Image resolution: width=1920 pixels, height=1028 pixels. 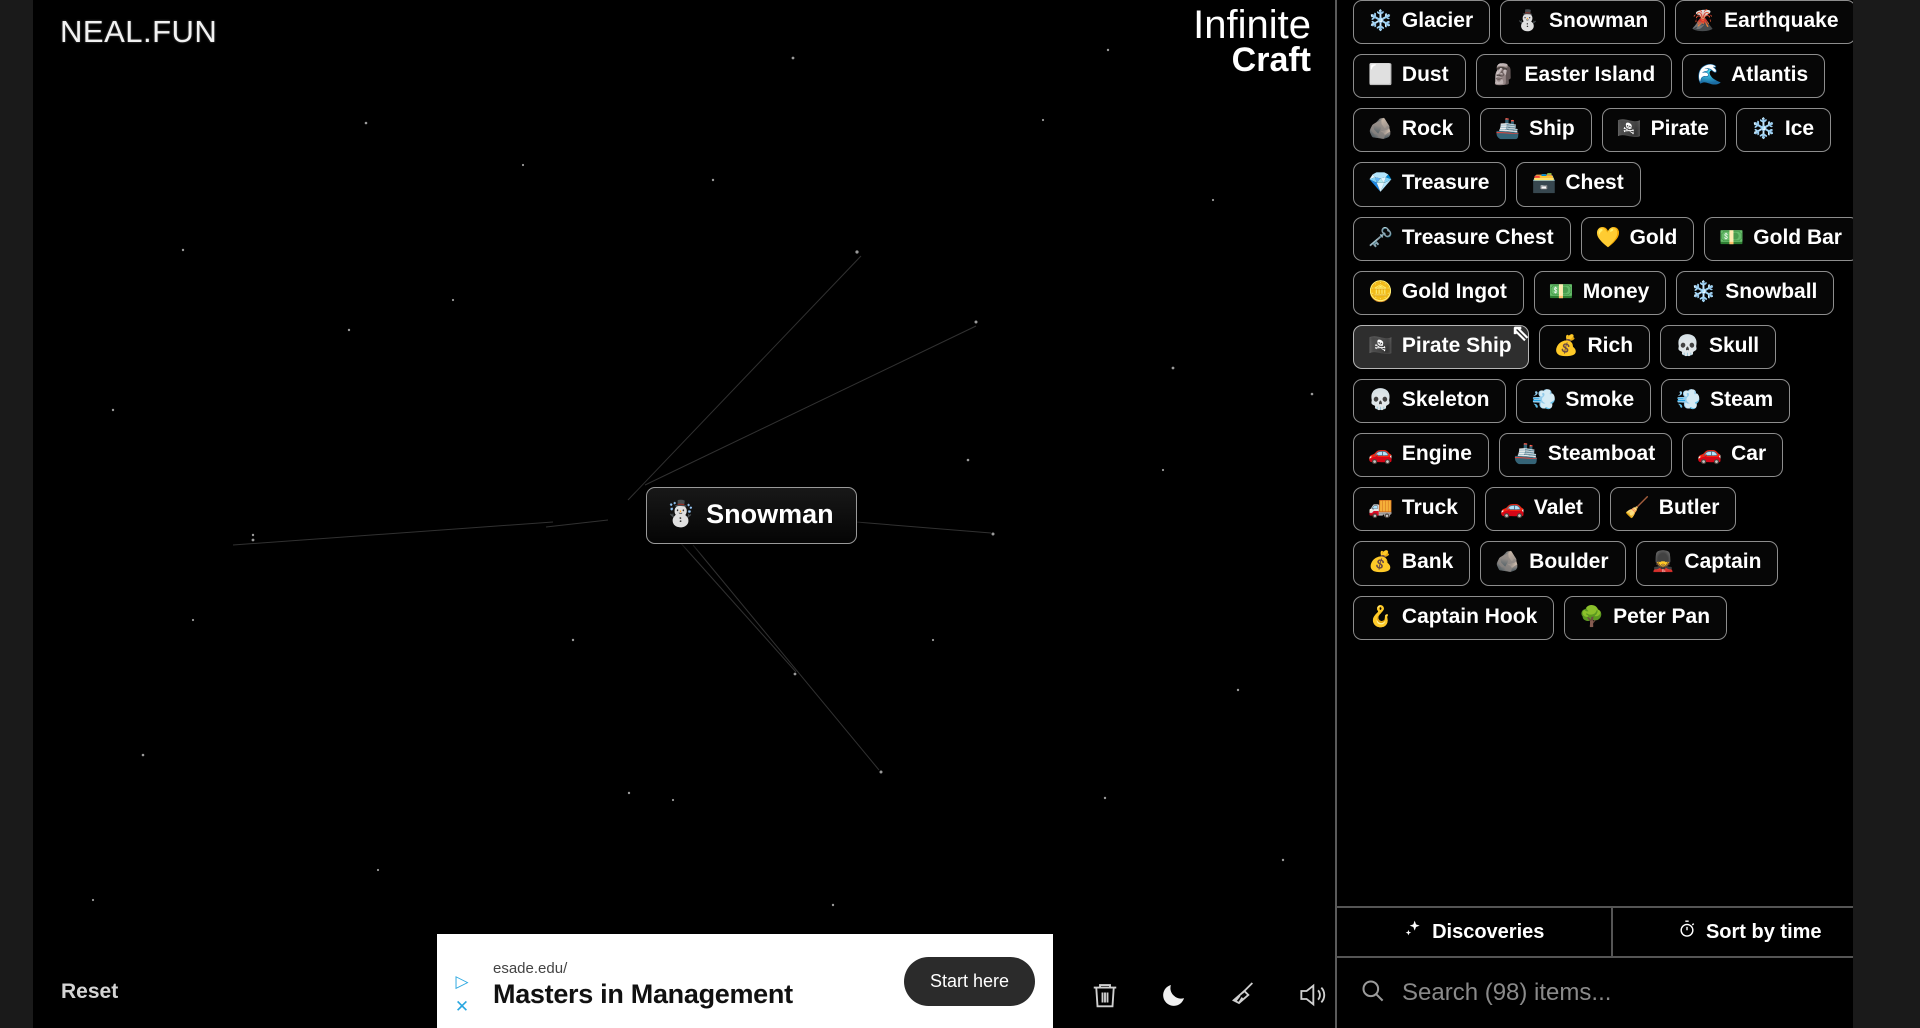 I want to click on item-emoji-icon: 🏴‍☠️, so click(x=1629, y=129).